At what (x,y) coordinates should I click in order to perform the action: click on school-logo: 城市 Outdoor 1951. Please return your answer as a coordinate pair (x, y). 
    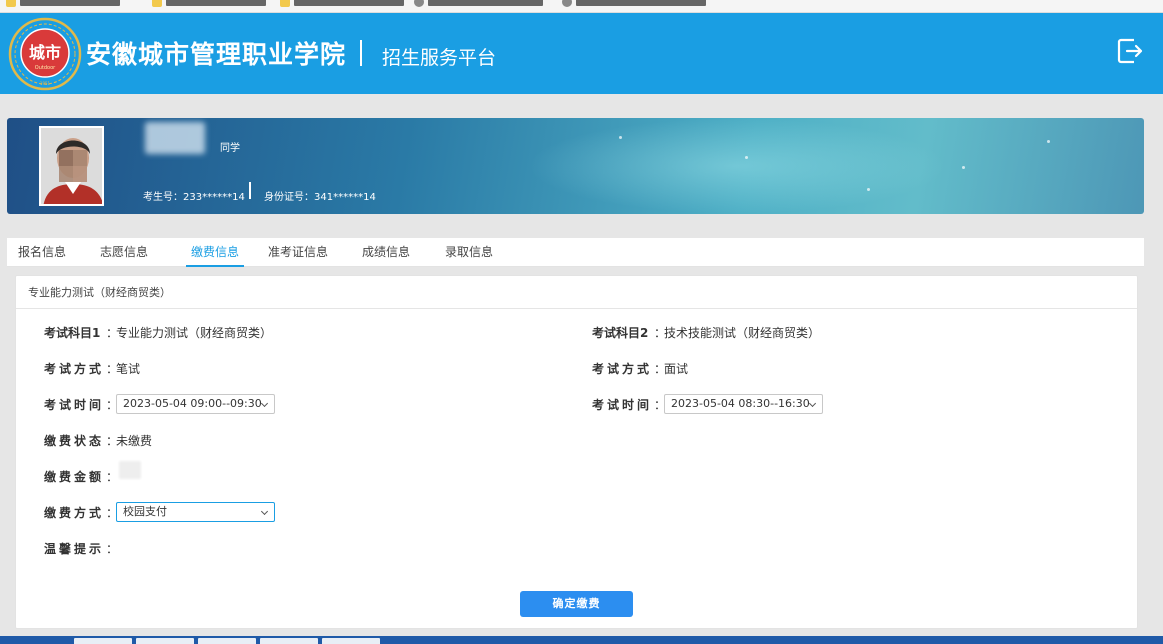
    Looking at the image, I should click on (45, 54).